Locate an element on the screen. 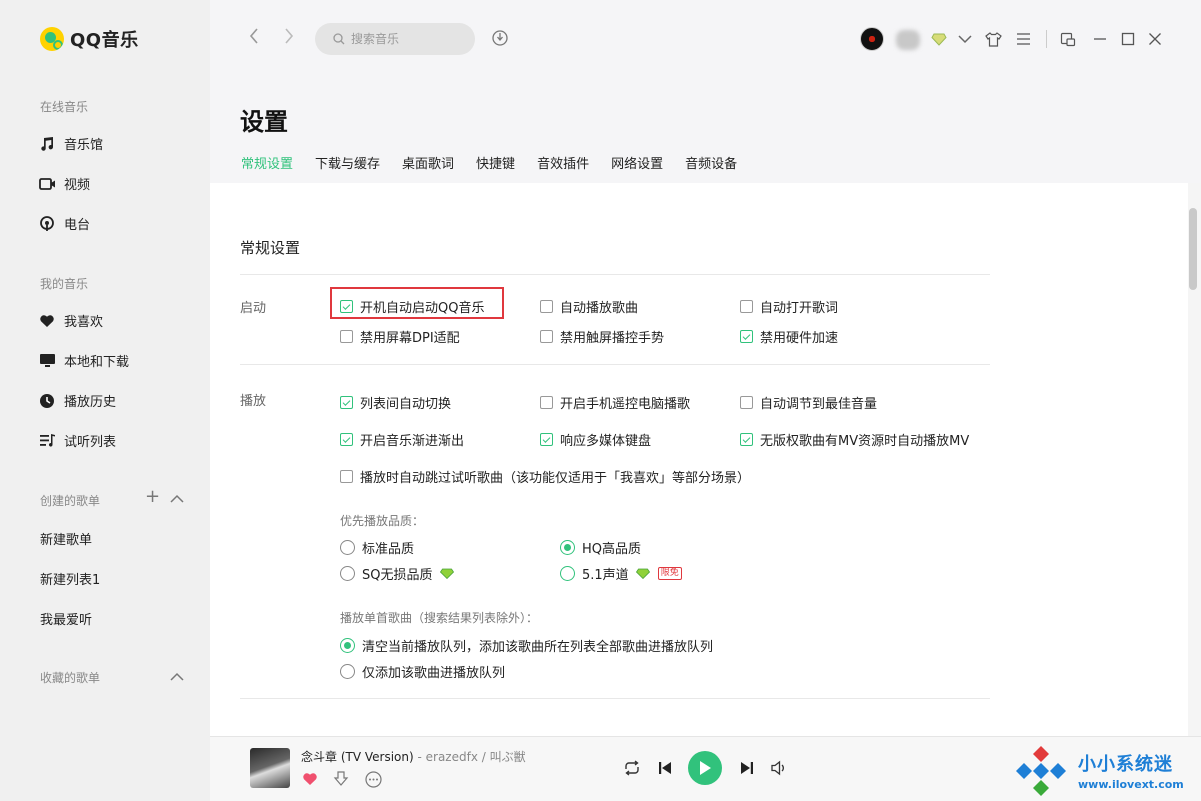  search-box is located at coordinates (395, 39).